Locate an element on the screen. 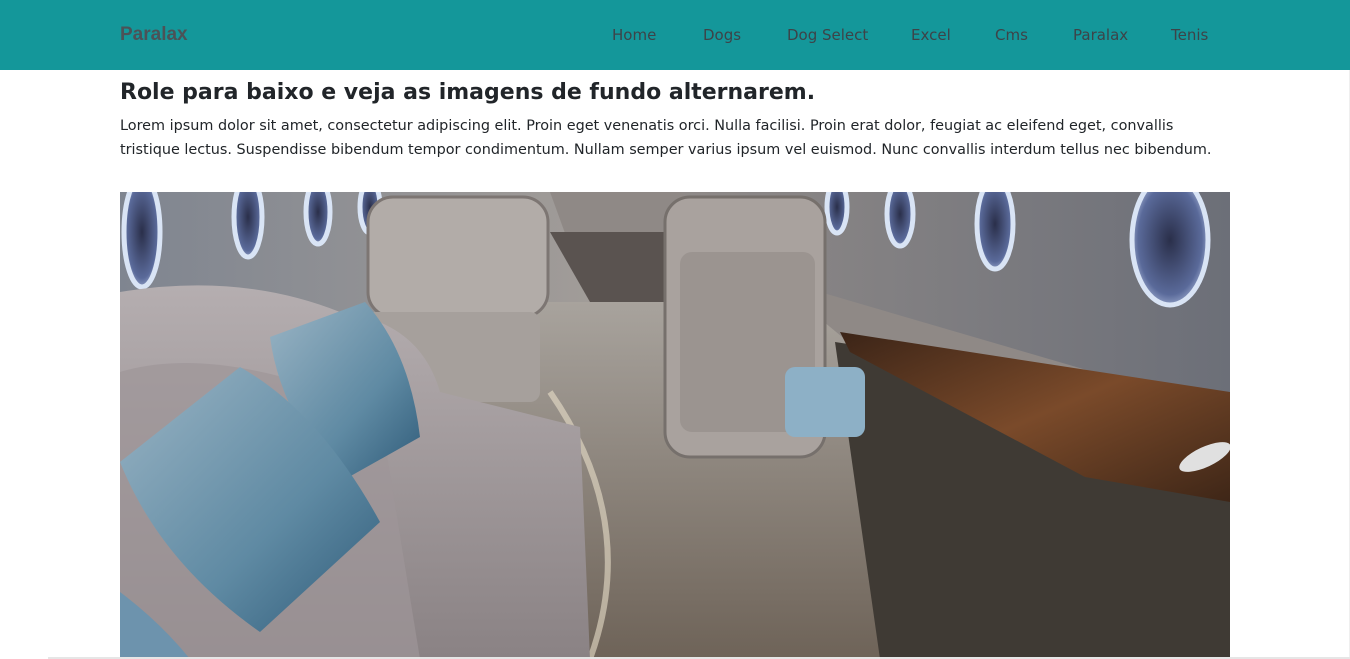 This screenshot has height=659, width=1350. nav-link-home: Home is located at coordinates (634, 35).